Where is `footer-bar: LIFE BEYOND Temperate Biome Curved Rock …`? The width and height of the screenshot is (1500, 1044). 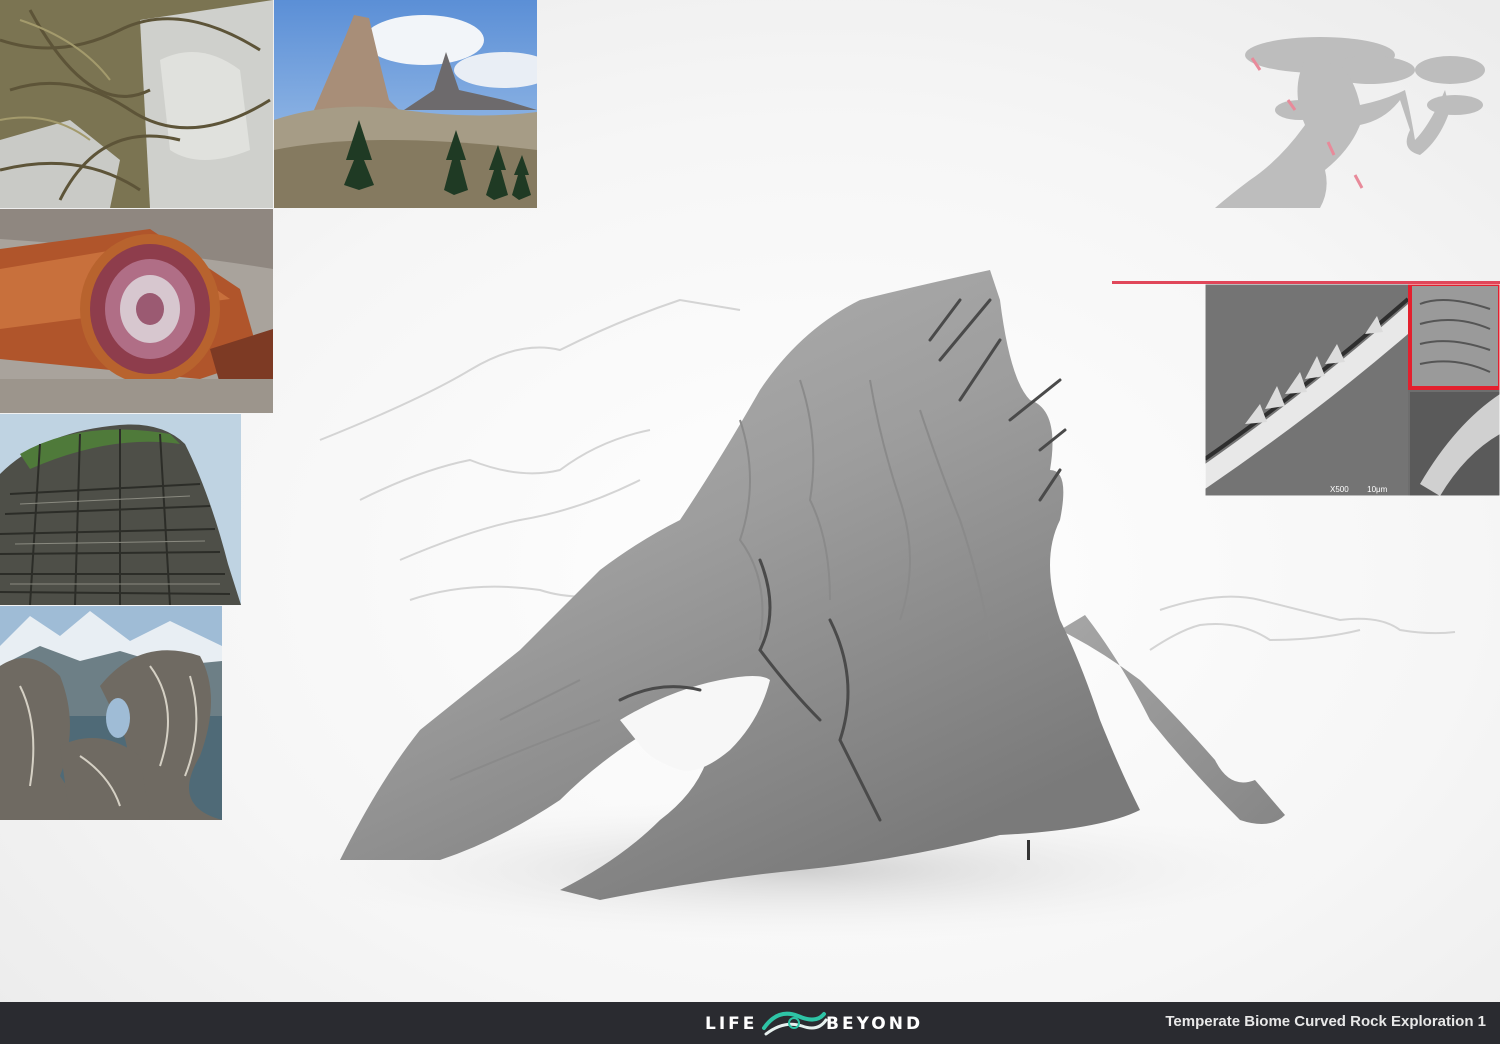 footer-bar: LIFE BEYOND Temperate Biome Curved Rock … is located at coordinates (750, 1023).